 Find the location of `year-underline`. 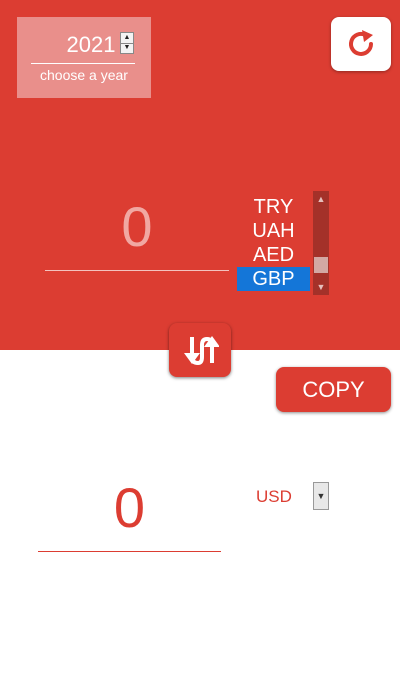

year-underline is located at coordinates (83, 63).